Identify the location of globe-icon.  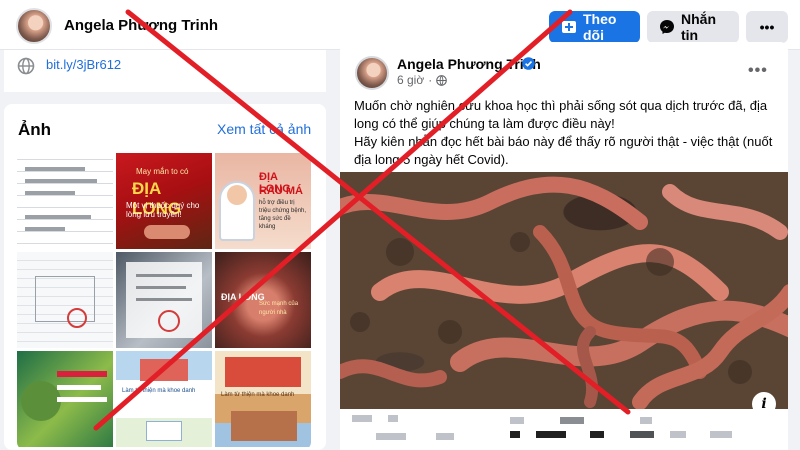
(26, 66).